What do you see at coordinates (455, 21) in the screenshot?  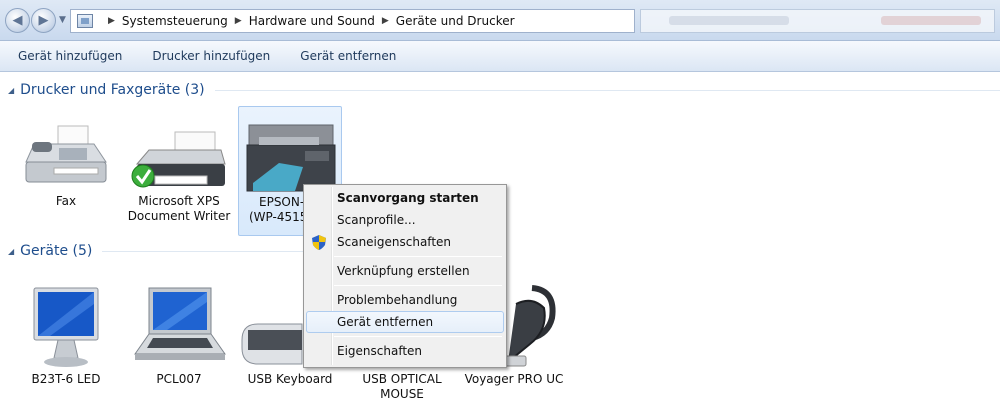 I see `breadcrumb-devices-printers: Geräte und Drucker` at bounding box center [455, 21].